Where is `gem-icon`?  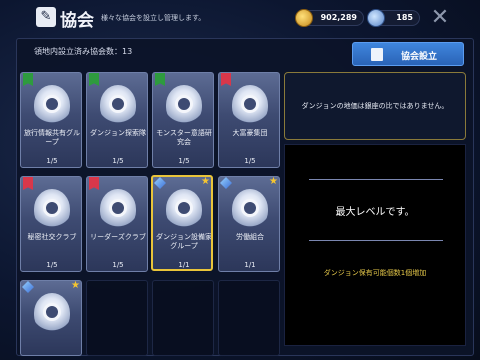 gem-icon is located at coordinates (376, 18).